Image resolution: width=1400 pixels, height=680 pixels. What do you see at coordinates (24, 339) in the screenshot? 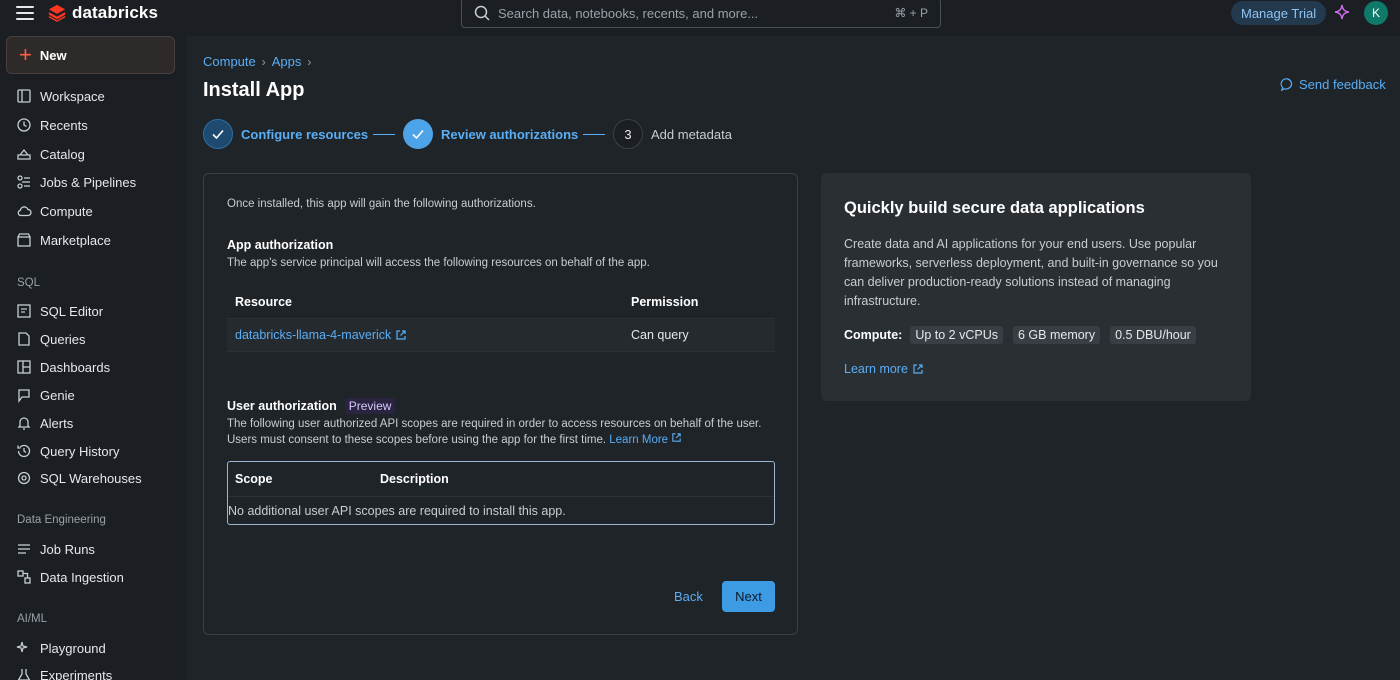
I see `queries-icon` at bounding box center [24, 339].